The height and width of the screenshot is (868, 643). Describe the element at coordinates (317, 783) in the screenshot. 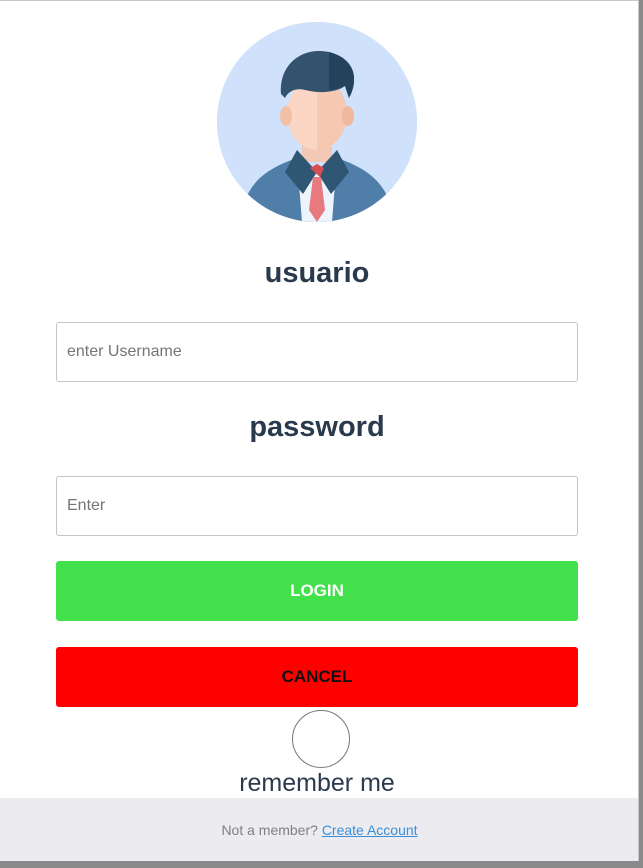

I see `remember-me-label: remember me` at that location.